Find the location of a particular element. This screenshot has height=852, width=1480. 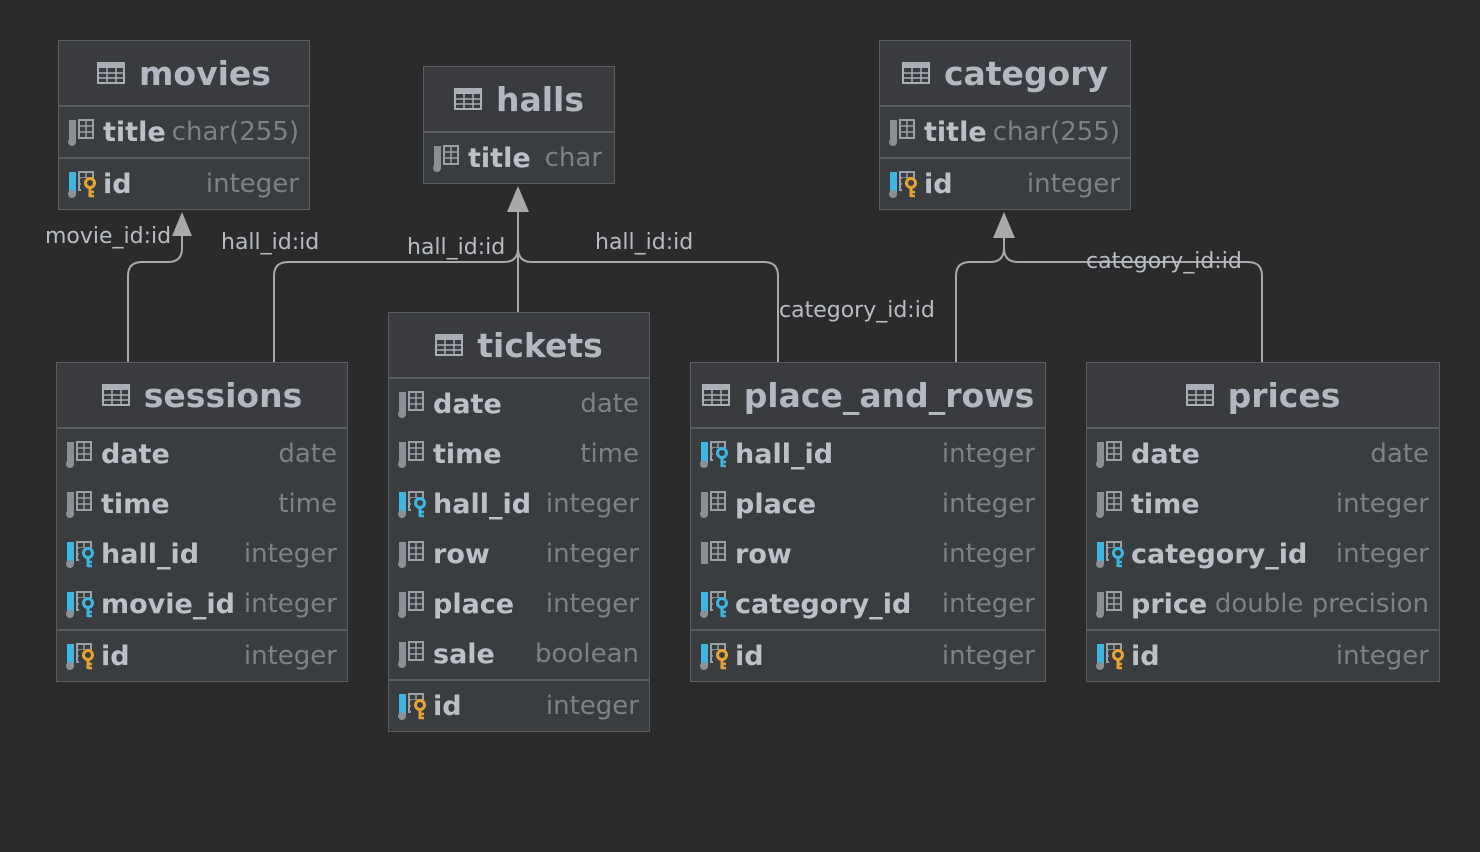

column-name: category_id is located at coordinates (1219, 554).